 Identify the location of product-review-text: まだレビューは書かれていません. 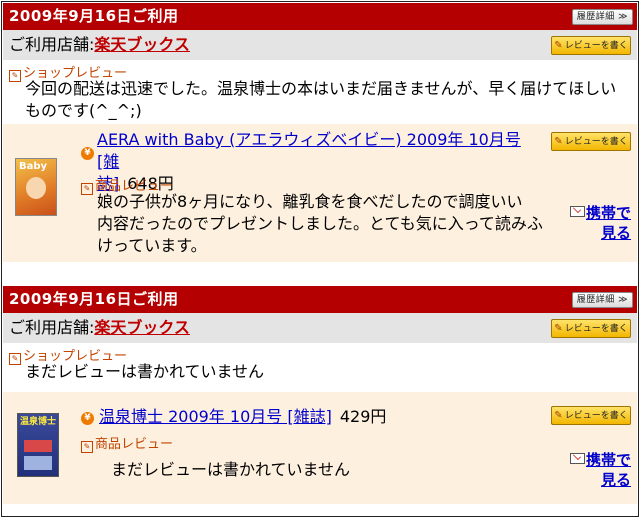
(231, 469).